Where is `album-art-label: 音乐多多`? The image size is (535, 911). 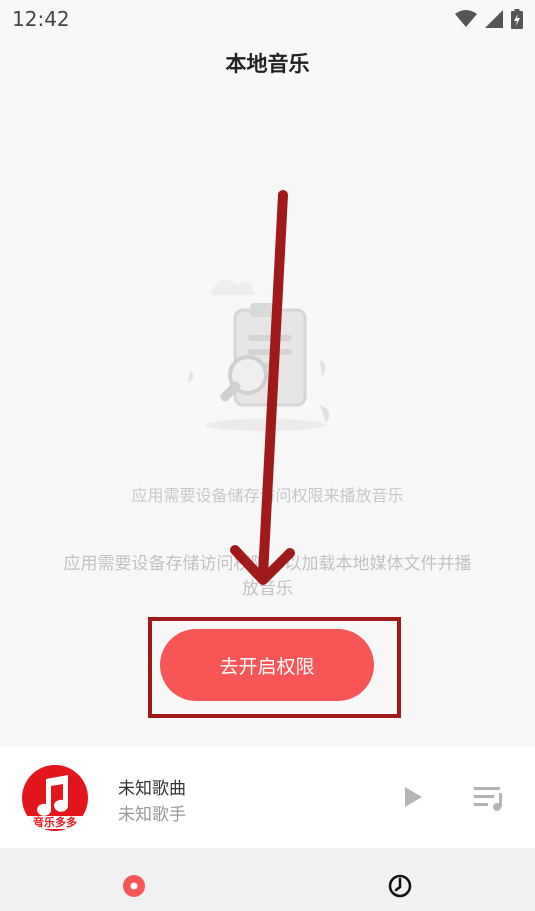 album-art-label: 音乐多多 is located at coordinates (55, 822).